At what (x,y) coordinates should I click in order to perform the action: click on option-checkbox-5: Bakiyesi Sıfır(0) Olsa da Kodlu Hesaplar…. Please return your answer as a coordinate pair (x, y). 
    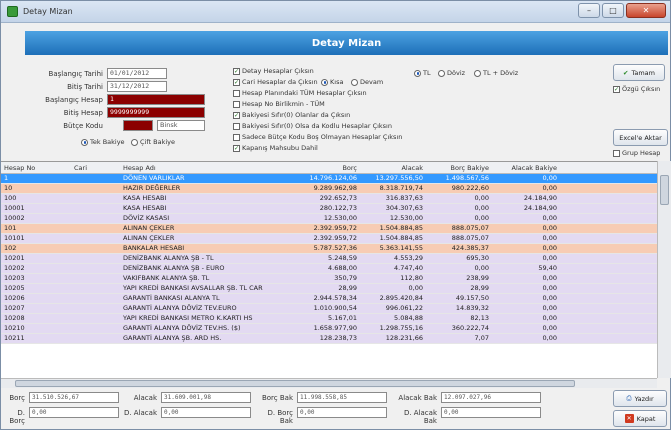
    Looking at the image, I should click on (312, 126).